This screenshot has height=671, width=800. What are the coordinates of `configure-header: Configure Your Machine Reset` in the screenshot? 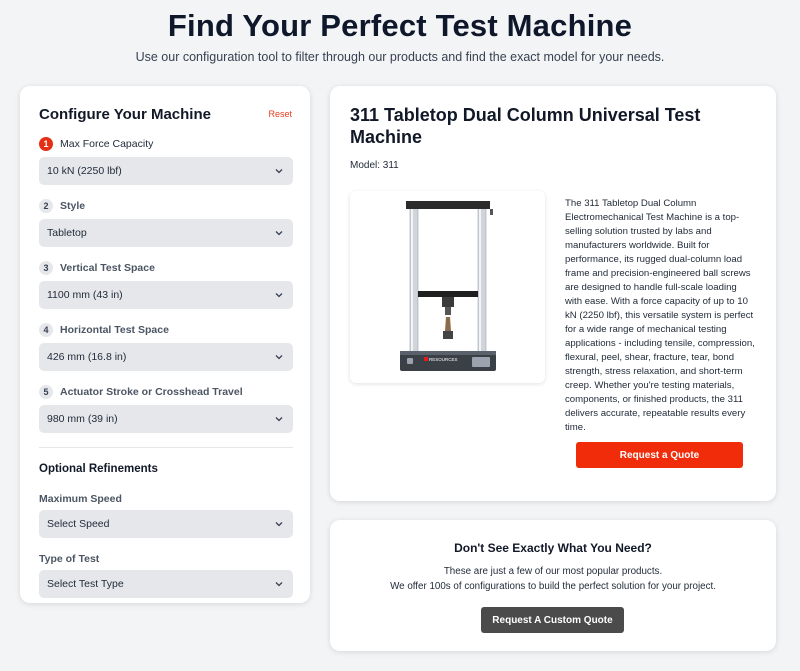 It's located at (165, 114).